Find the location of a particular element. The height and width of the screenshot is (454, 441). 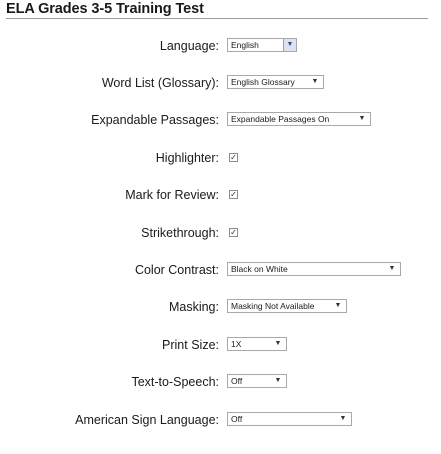

print-size-row: Print Size: 1X ▼ is located at coordinates (220, 345).